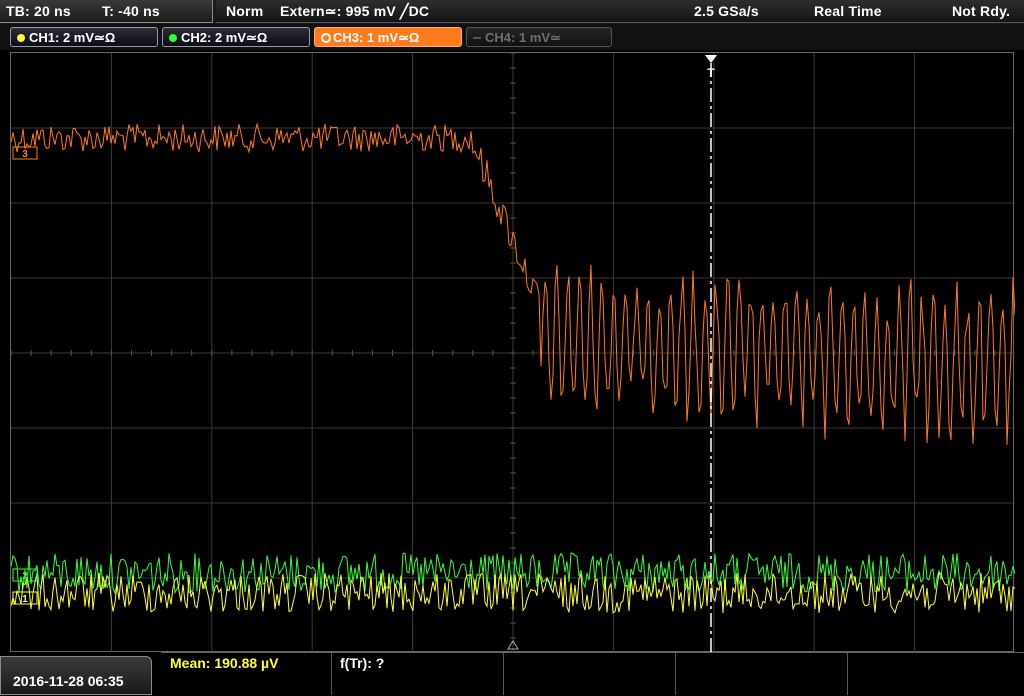 Image resolution: width=1024 pixels, height=696 pixels. I want to click on acquisition-mode-label: Real Time, so click(848, 11).